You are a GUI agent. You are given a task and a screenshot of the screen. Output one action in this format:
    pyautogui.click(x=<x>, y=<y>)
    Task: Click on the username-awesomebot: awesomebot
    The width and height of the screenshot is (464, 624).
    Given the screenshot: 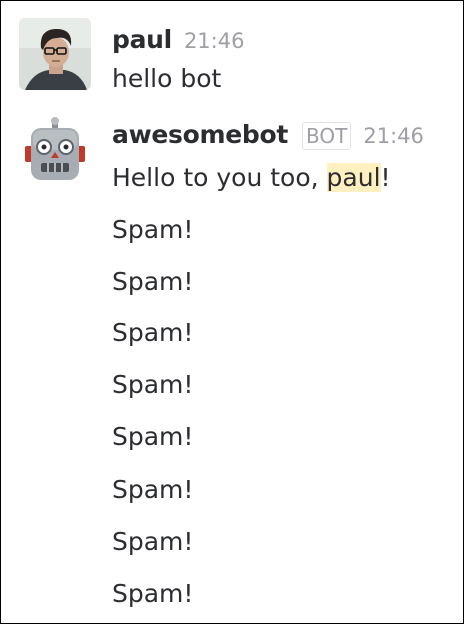 What is the action you would take?
    pyautogui.click(x=200, y=134)
    